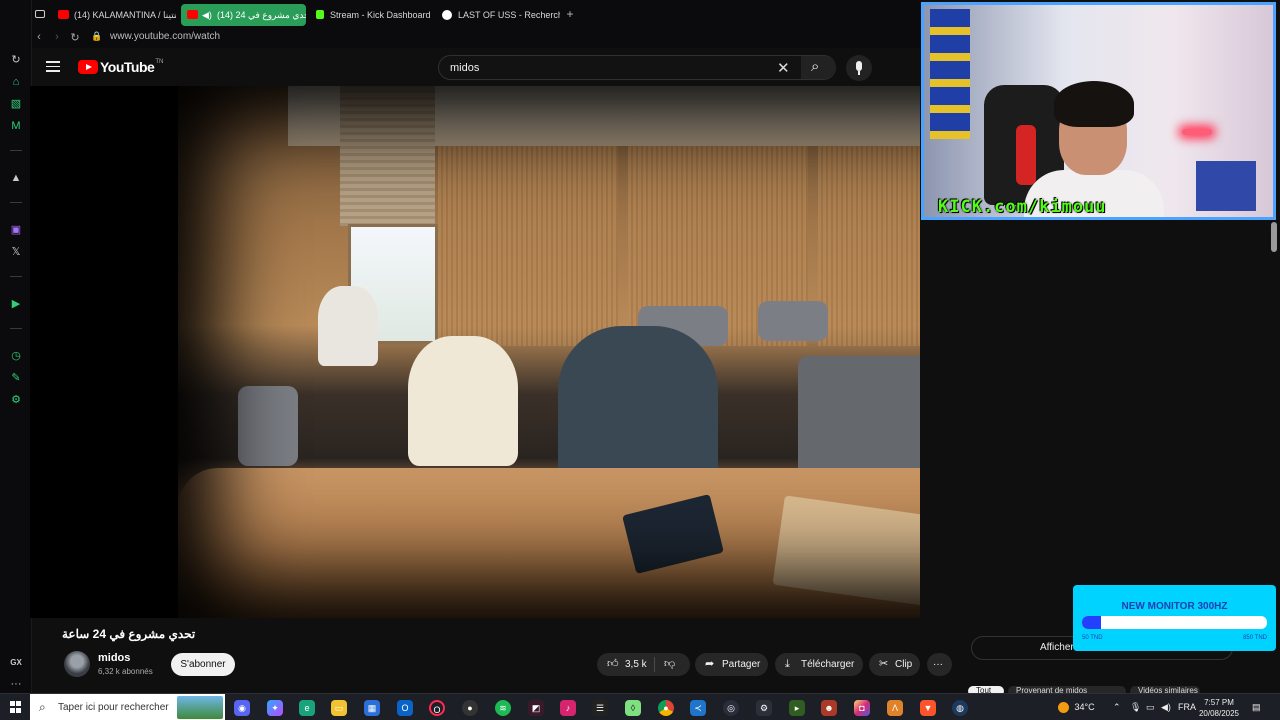 The height and width of the screenshot is (720, 1280). I want to click on page-scrollbar, so click(1274, 237).